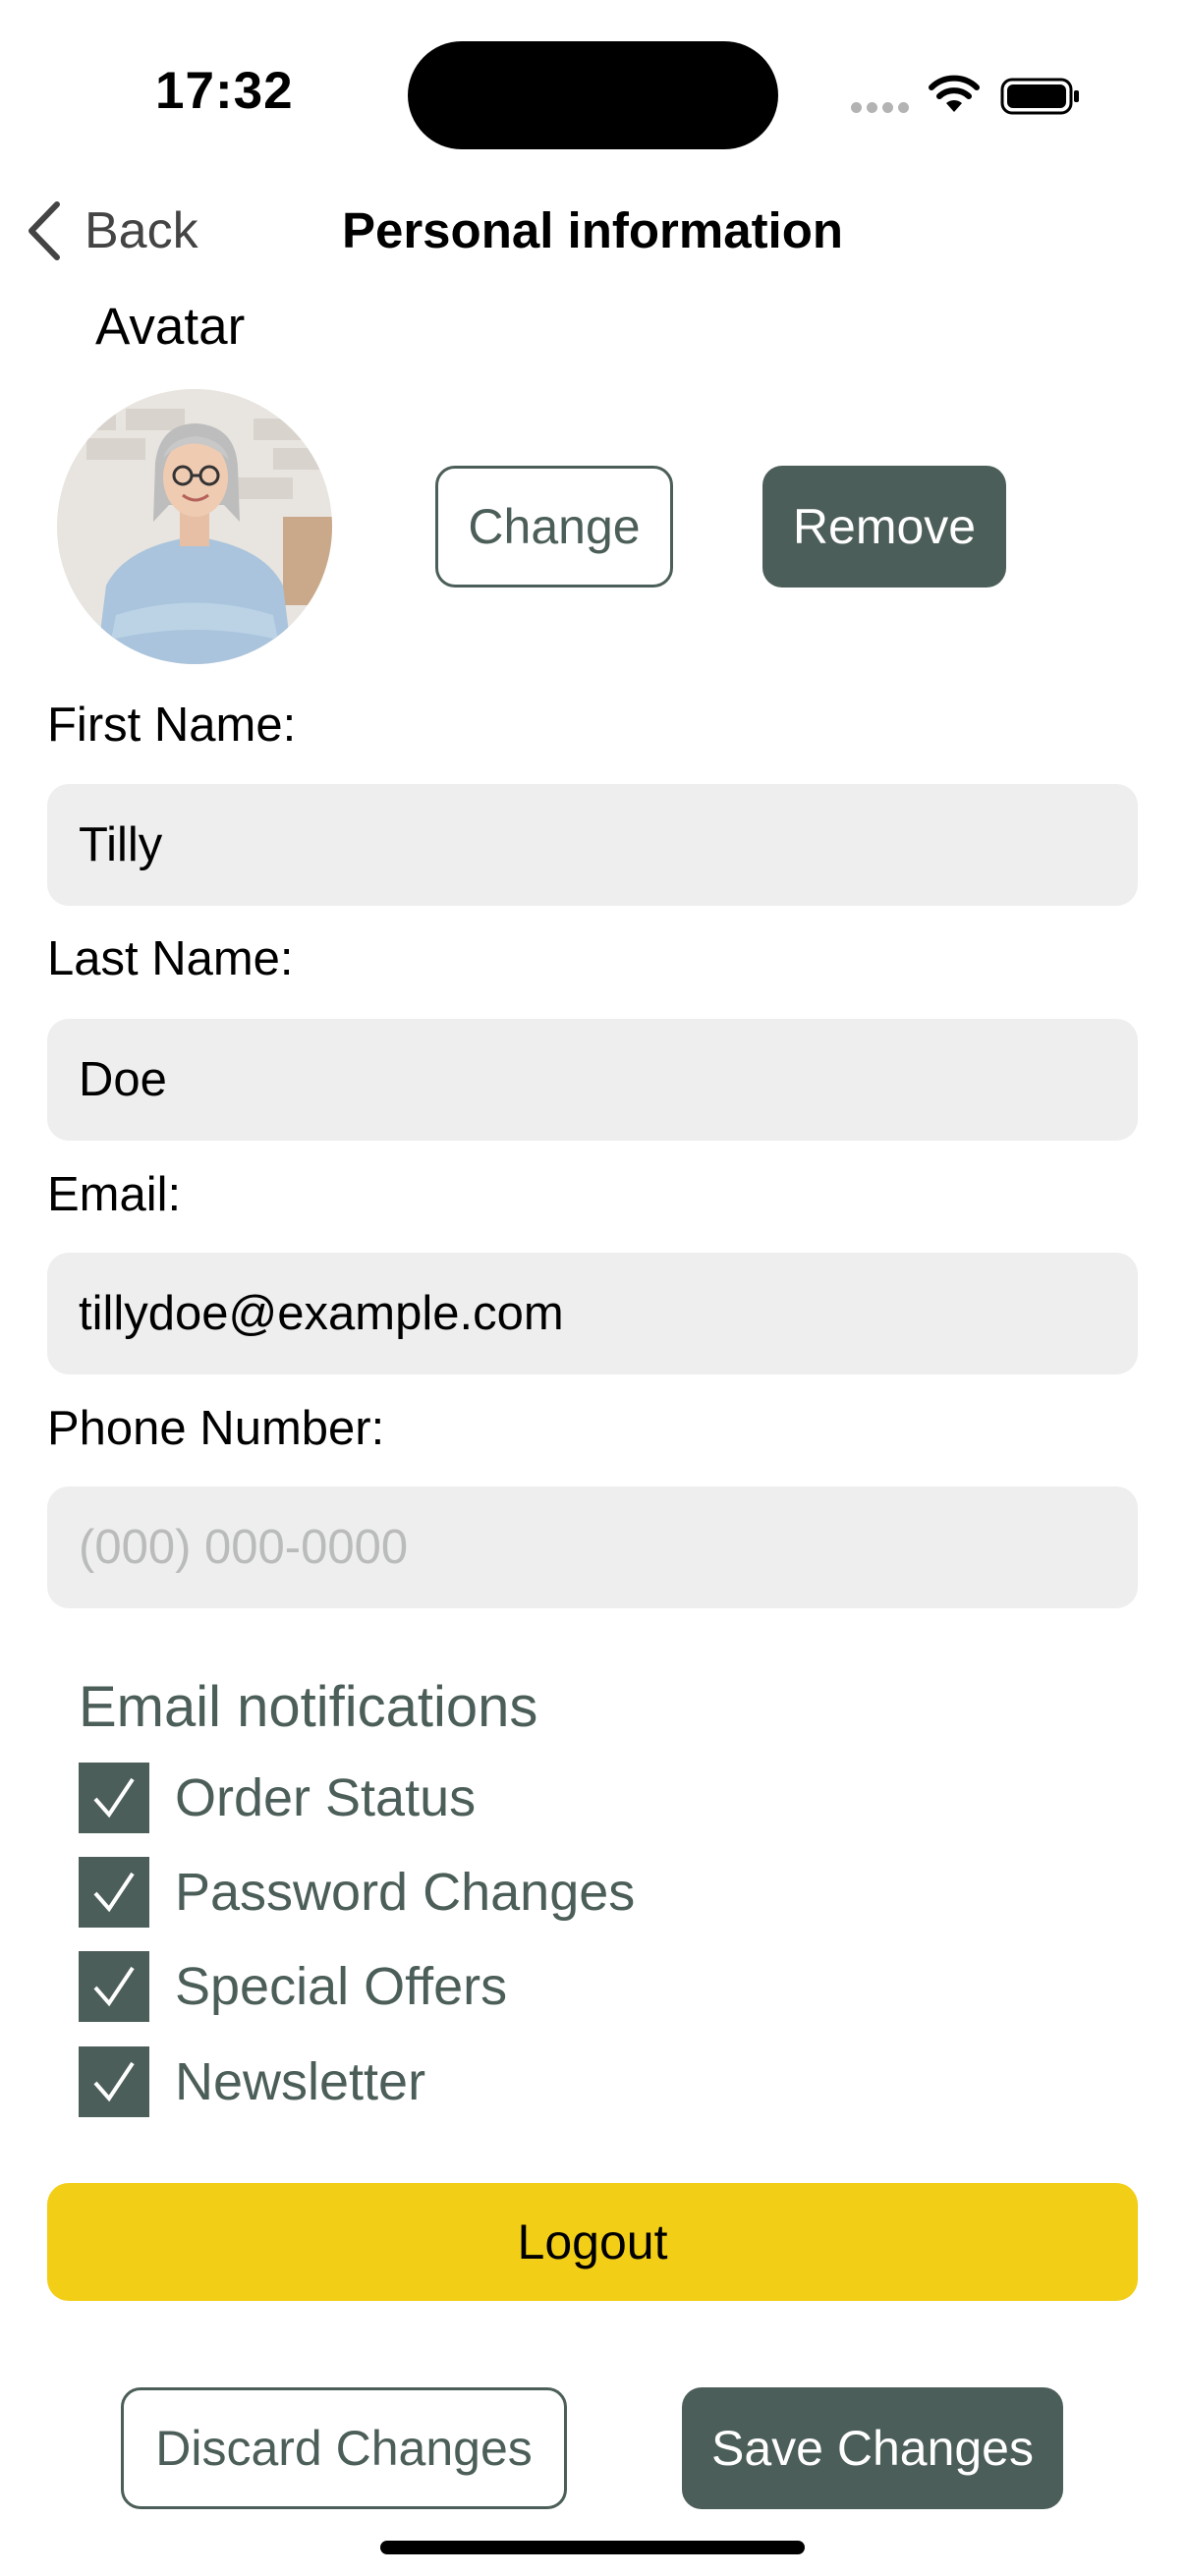  Describe the element at coordinates (592, 230) in the screenshot. I see `page-title: Personal information` at that location.